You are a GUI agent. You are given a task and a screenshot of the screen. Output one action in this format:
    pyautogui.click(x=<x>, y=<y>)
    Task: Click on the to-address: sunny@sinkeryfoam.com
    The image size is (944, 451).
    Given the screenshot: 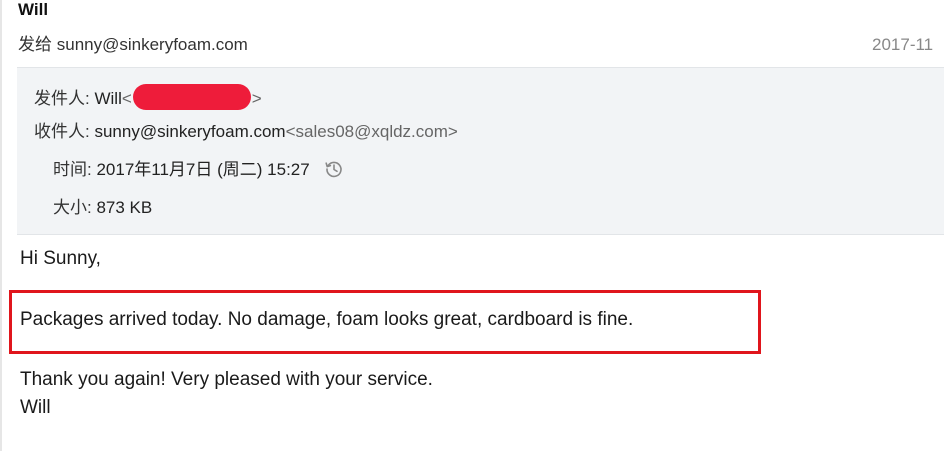 What is the action you would take?
    pyautogui.click(x=189, y=131)
    